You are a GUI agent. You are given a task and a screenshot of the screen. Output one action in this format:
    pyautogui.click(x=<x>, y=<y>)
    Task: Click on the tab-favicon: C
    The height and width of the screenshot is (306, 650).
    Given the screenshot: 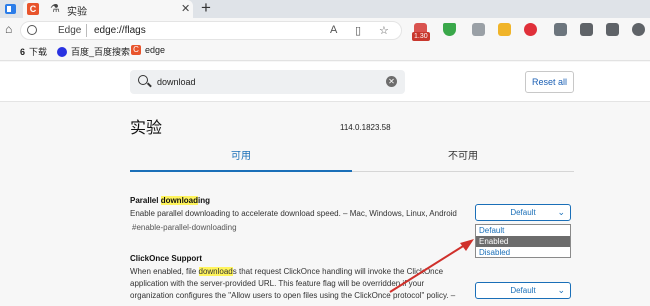 What is the action you would take?
    pyautogui.click(x=33, y=9)
    